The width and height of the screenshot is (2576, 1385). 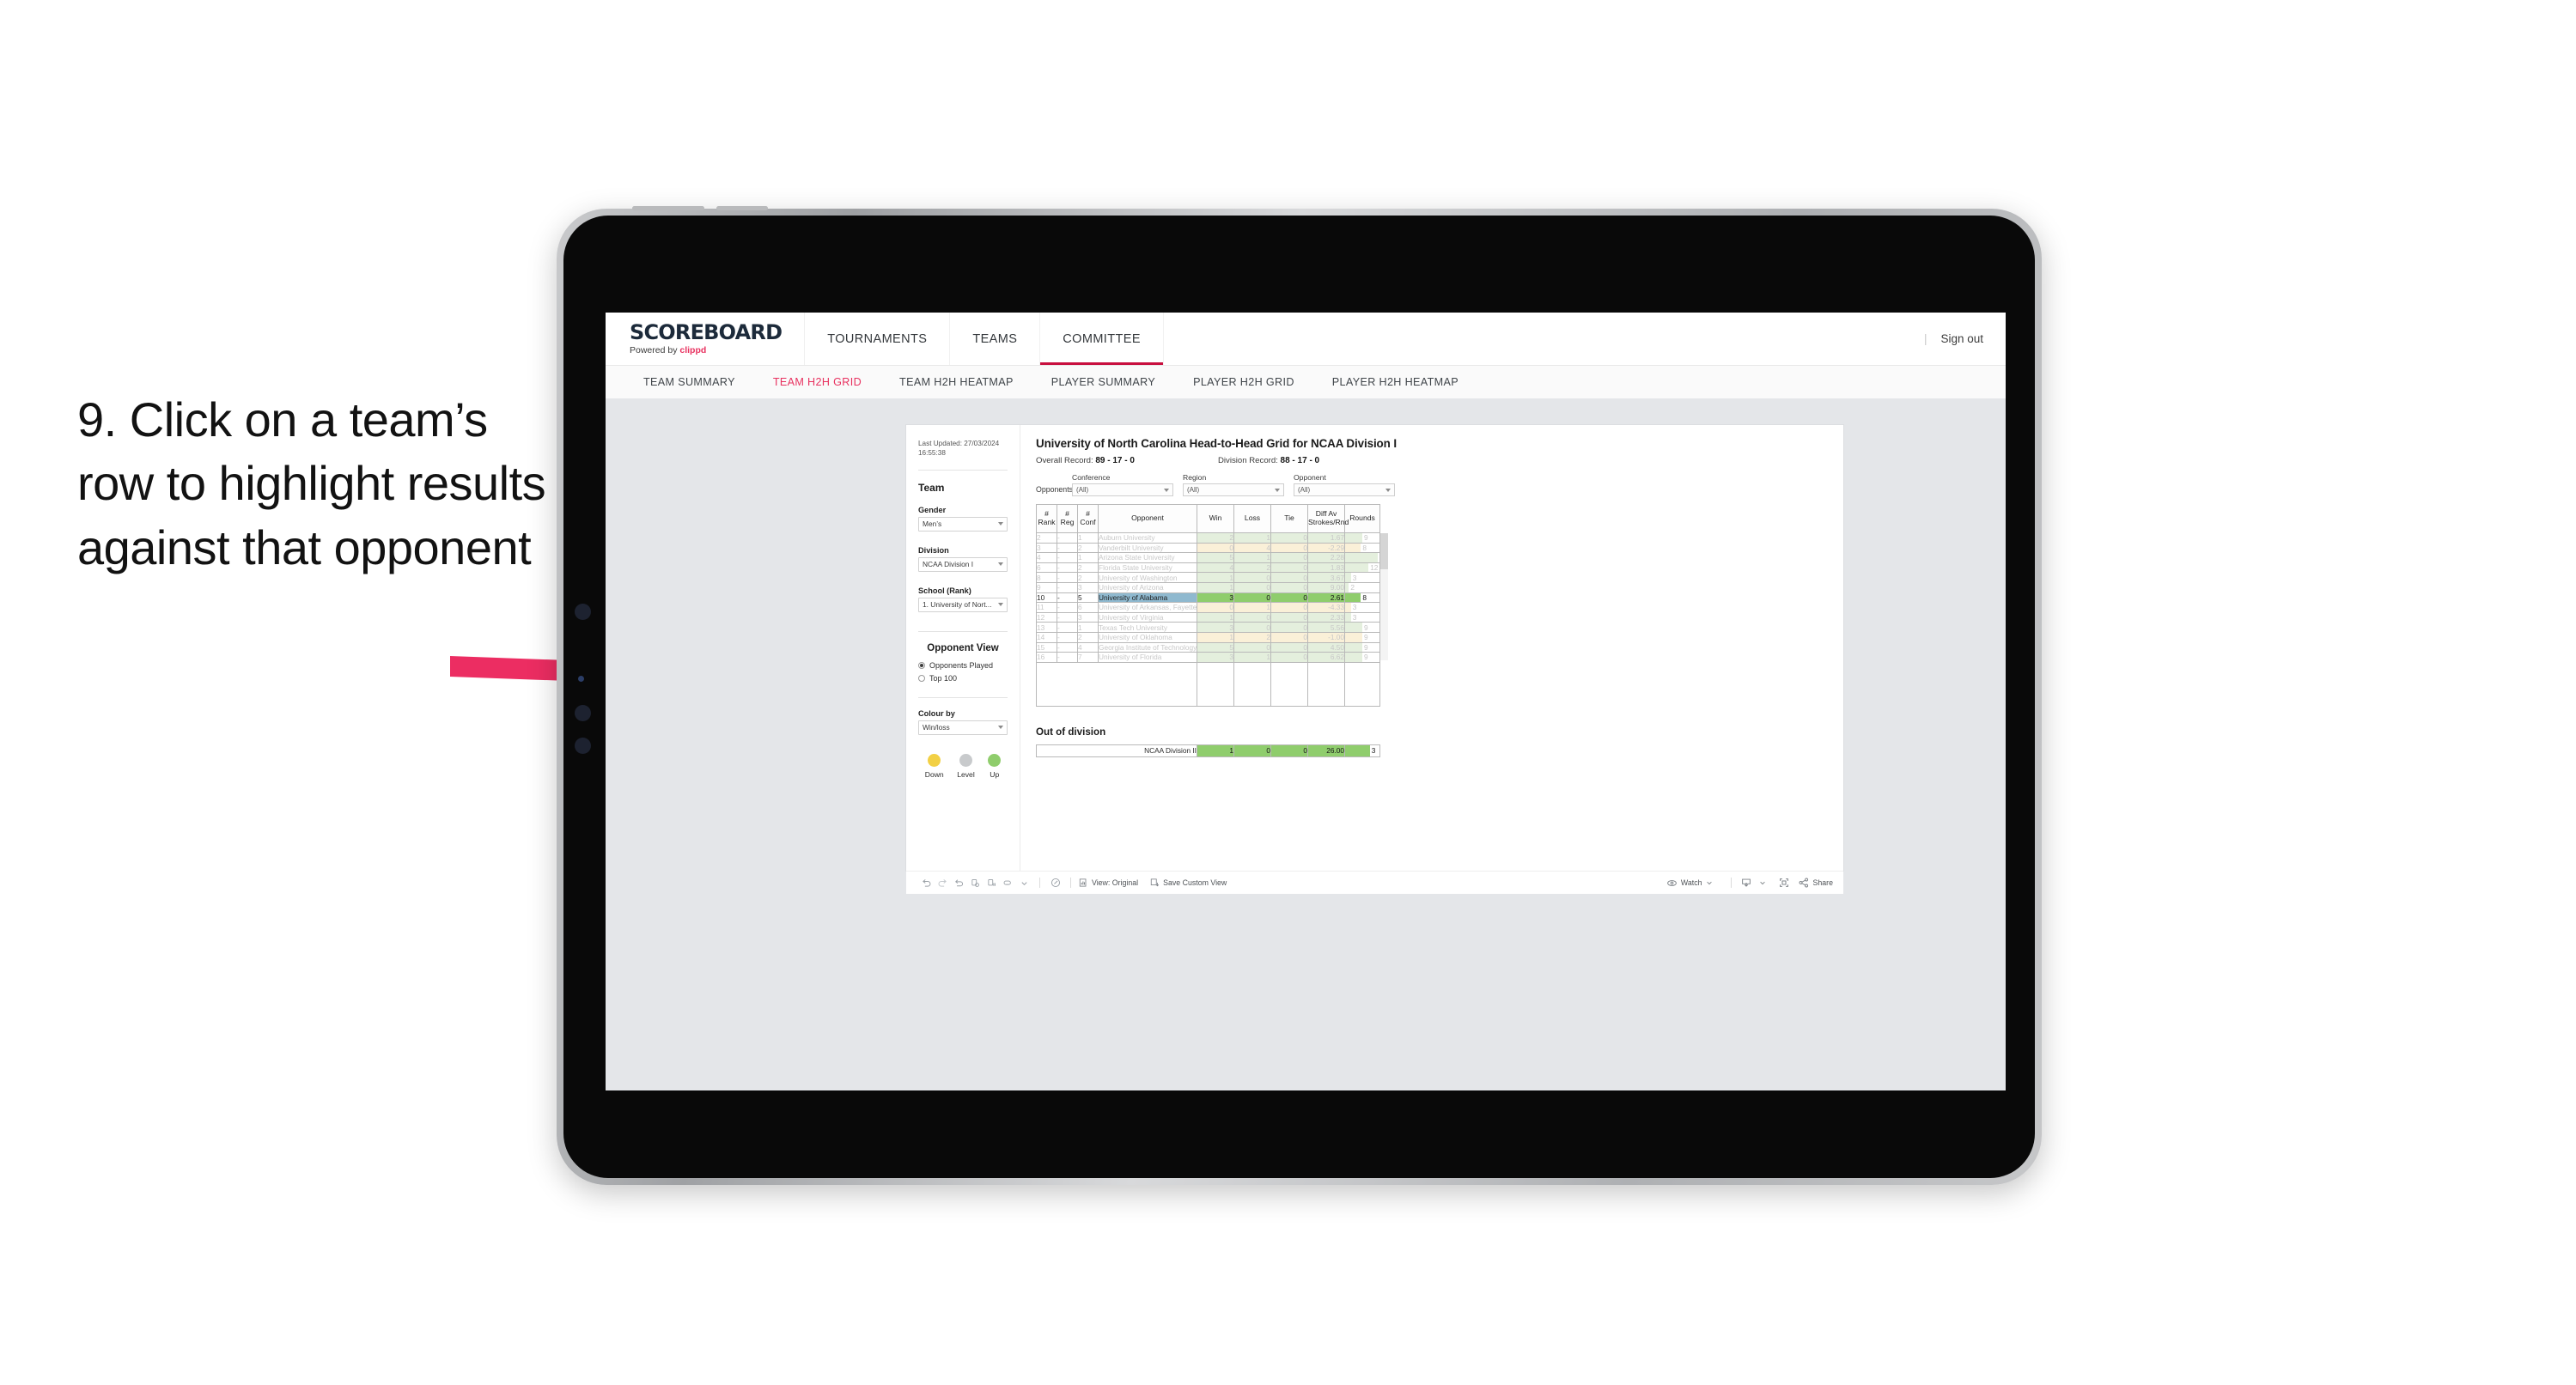 What do you see at coordinates (963, 665) in the screenshot?
I see `radio-opponents-played: Opponents Played` at bounding box center [963, 665].